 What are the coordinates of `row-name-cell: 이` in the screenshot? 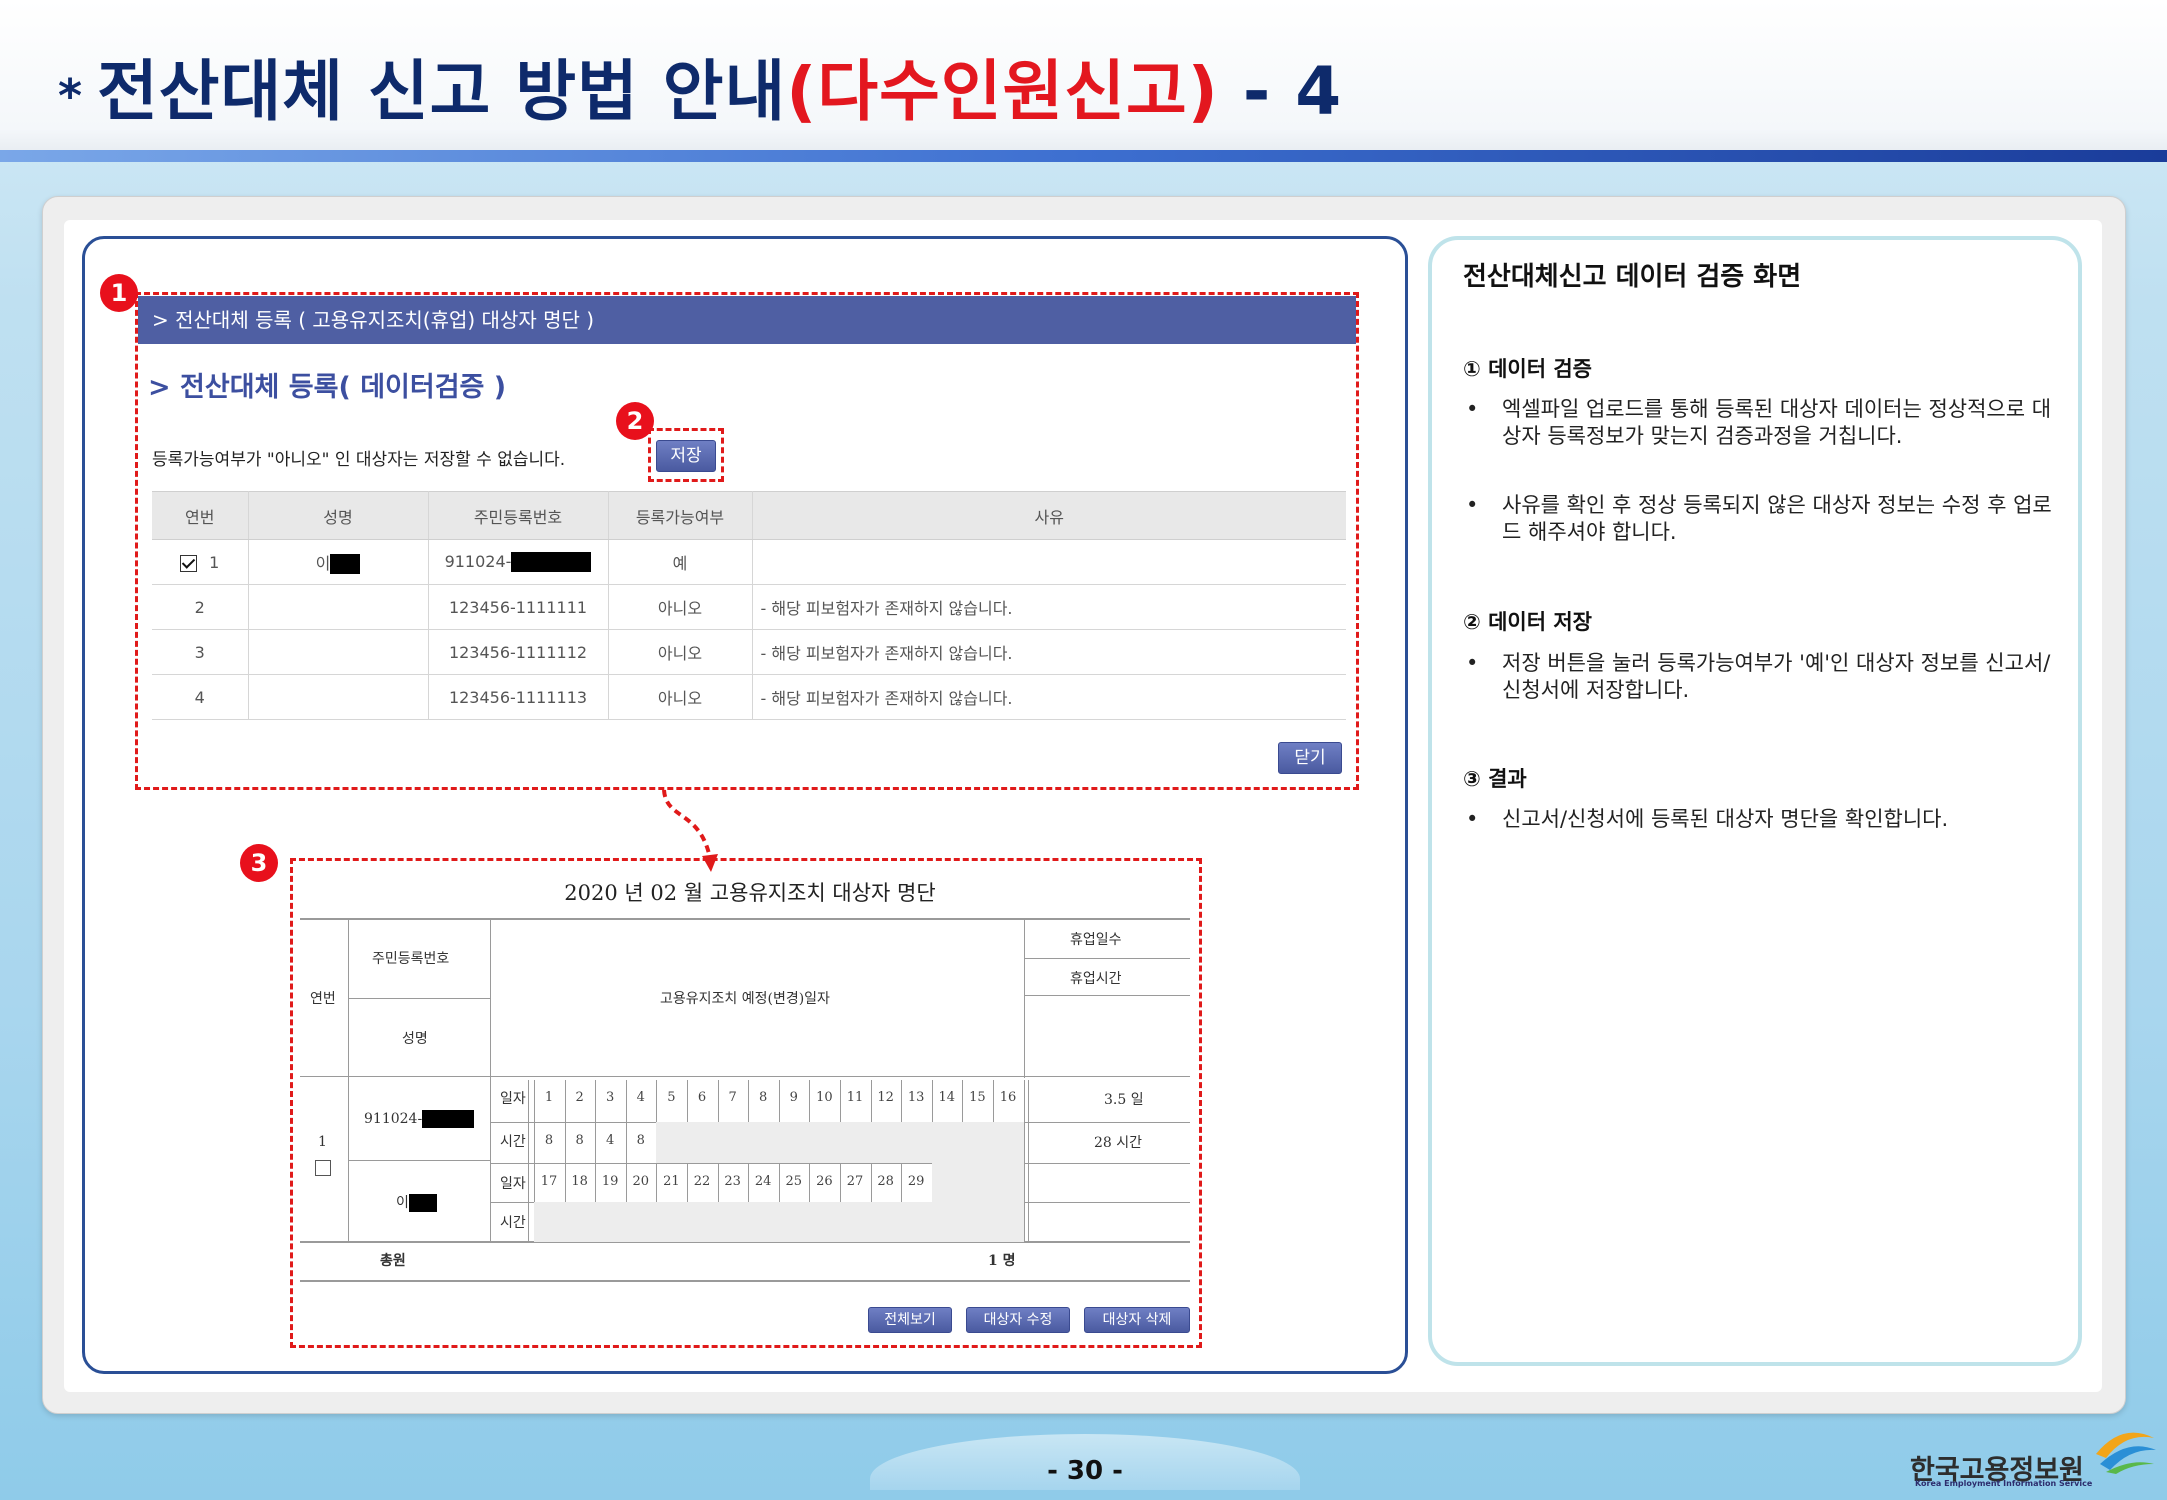 It's located at (338, 562).